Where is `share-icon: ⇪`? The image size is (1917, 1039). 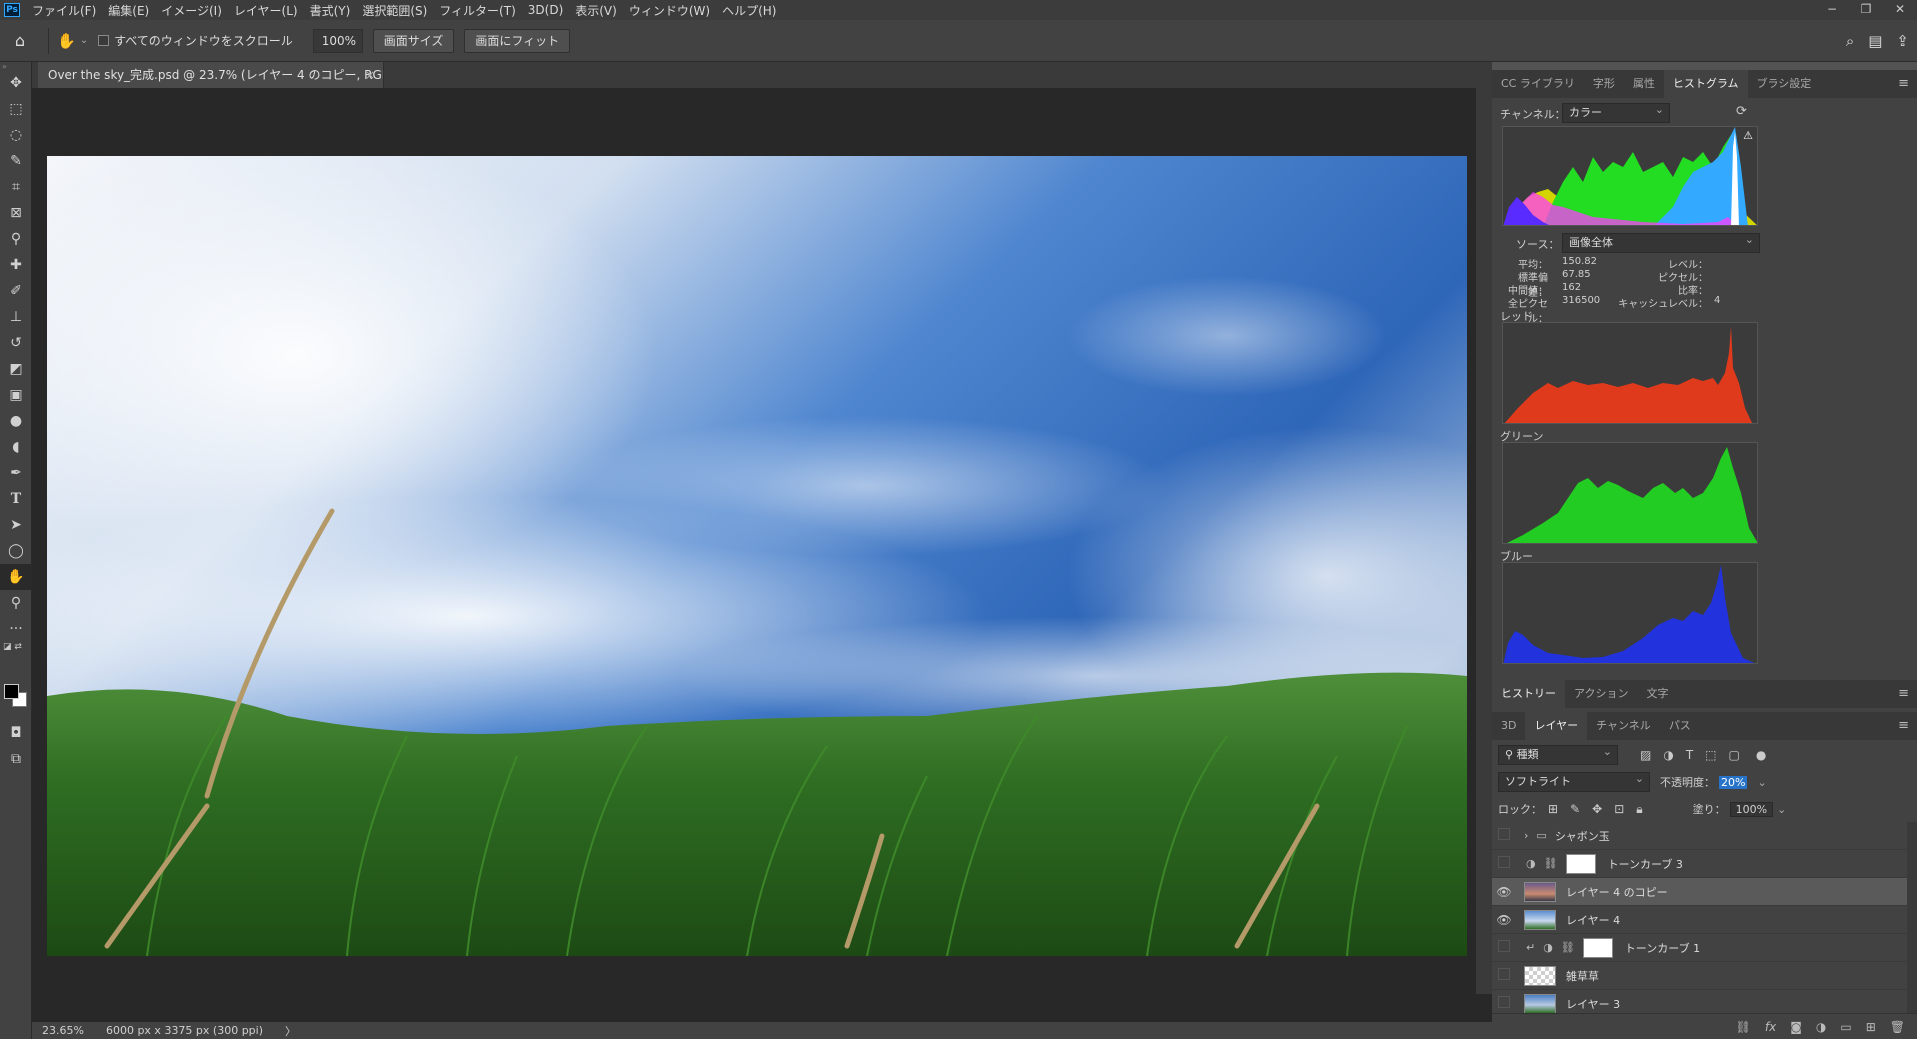
share-icon: ⇪ is located at coordinates (1902, 41).